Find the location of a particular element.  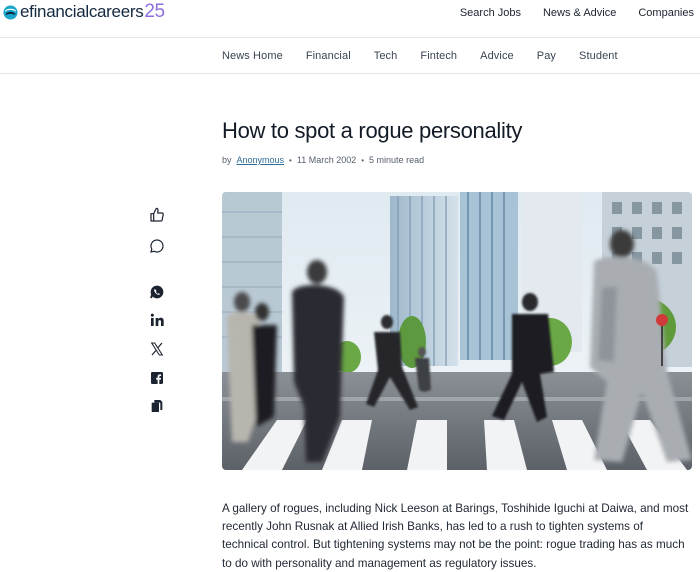

top-nav: Search Jobs News & Advice Companies is located at coordinates (577, 13).